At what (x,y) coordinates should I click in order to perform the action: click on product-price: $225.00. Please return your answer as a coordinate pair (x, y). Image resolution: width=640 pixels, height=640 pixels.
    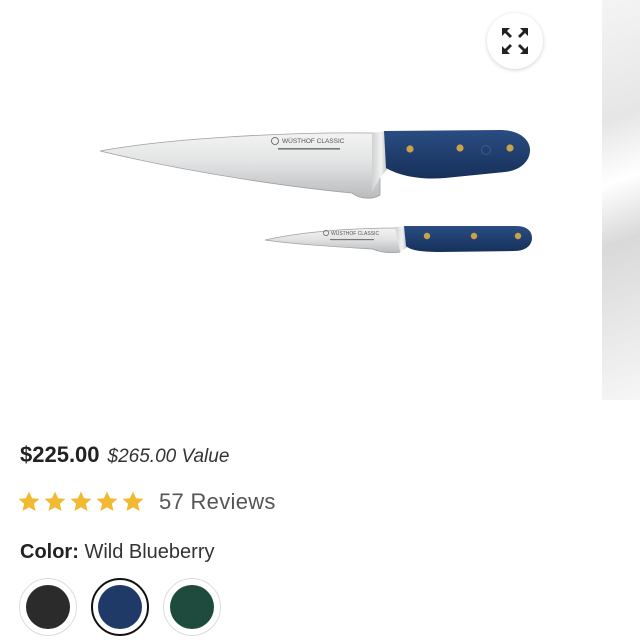
    Looking at the image, I should click on (60, 454).